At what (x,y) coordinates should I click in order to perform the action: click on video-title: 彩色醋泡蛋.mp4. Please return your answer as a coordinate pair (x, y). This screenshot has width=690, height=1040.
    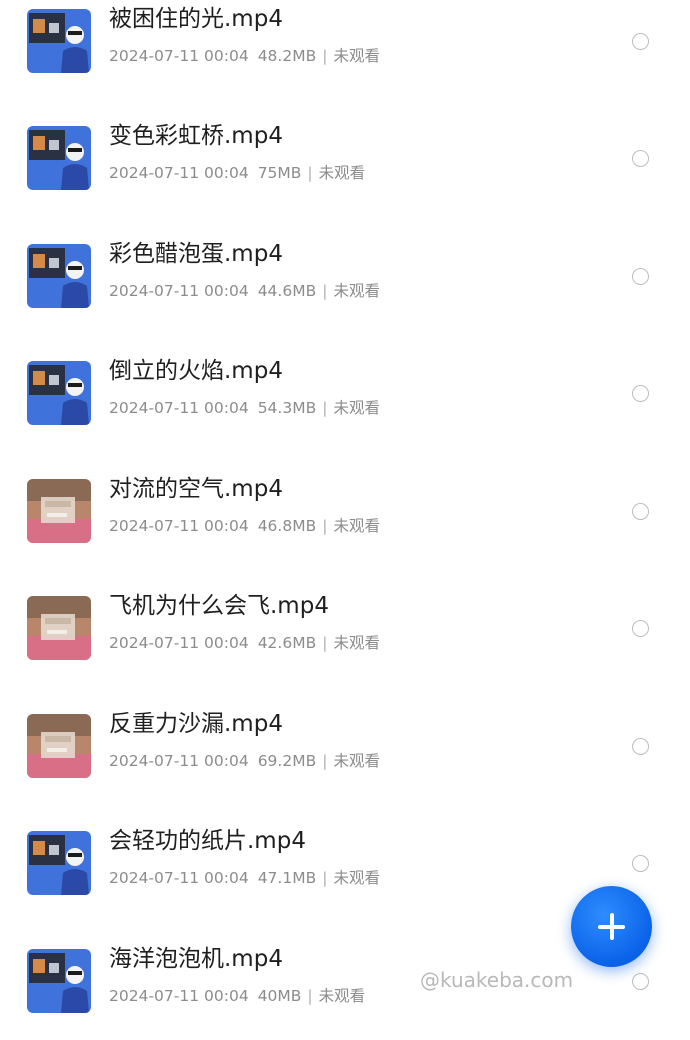
    Looking at the image, I should click on (196, 254).